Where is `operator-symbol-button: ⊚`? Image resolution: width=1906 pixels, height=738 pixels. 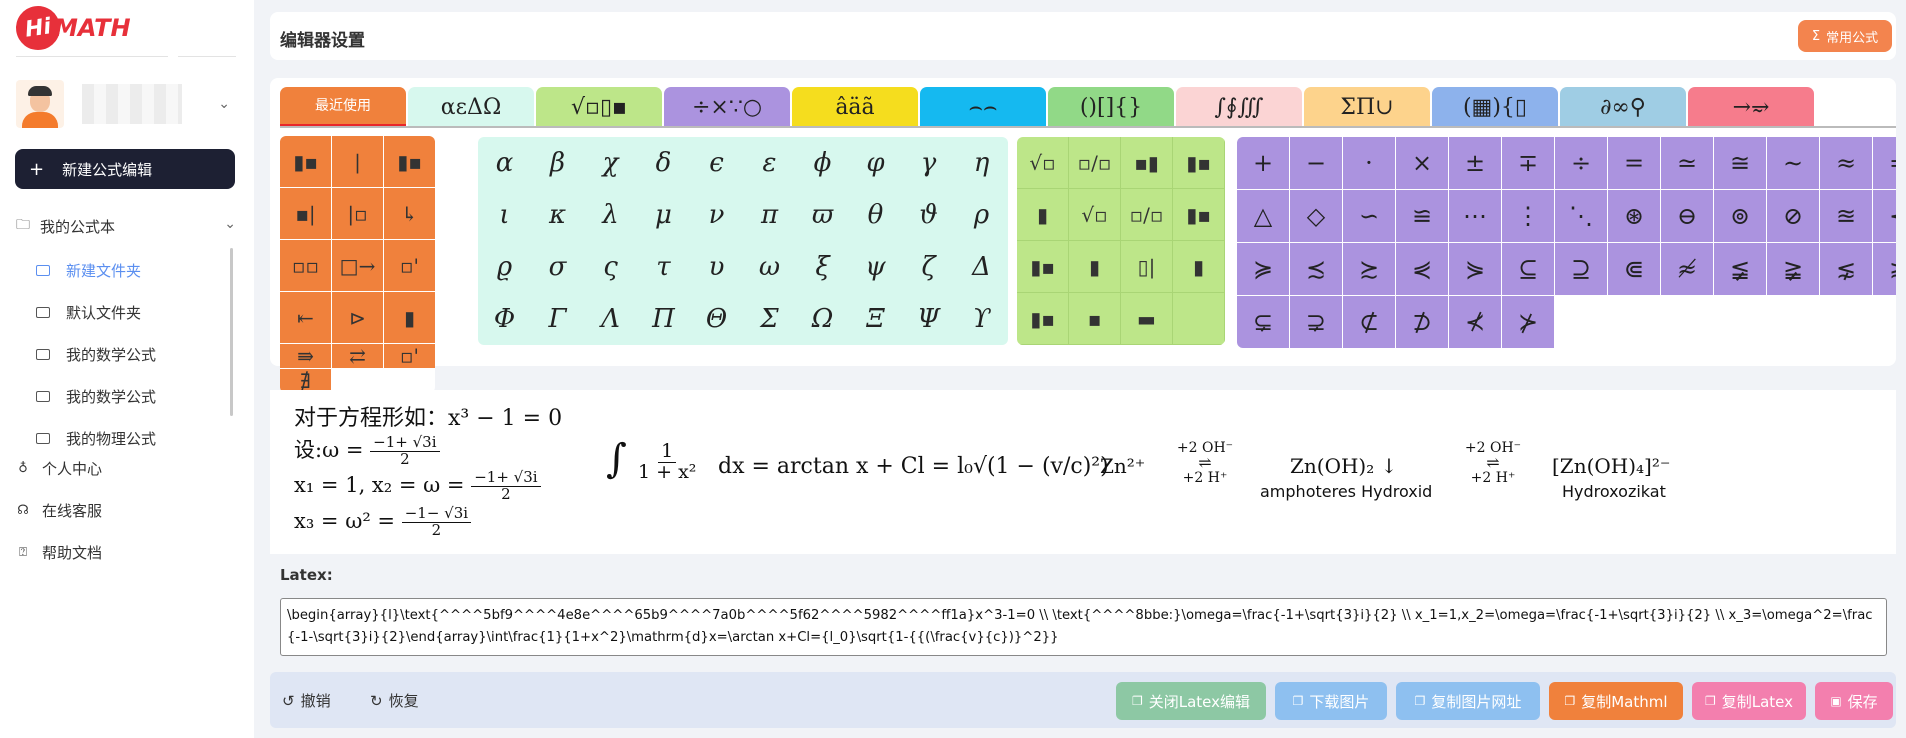
operator-symbol-button: ⊚ is located at coordinates (1740, 216).